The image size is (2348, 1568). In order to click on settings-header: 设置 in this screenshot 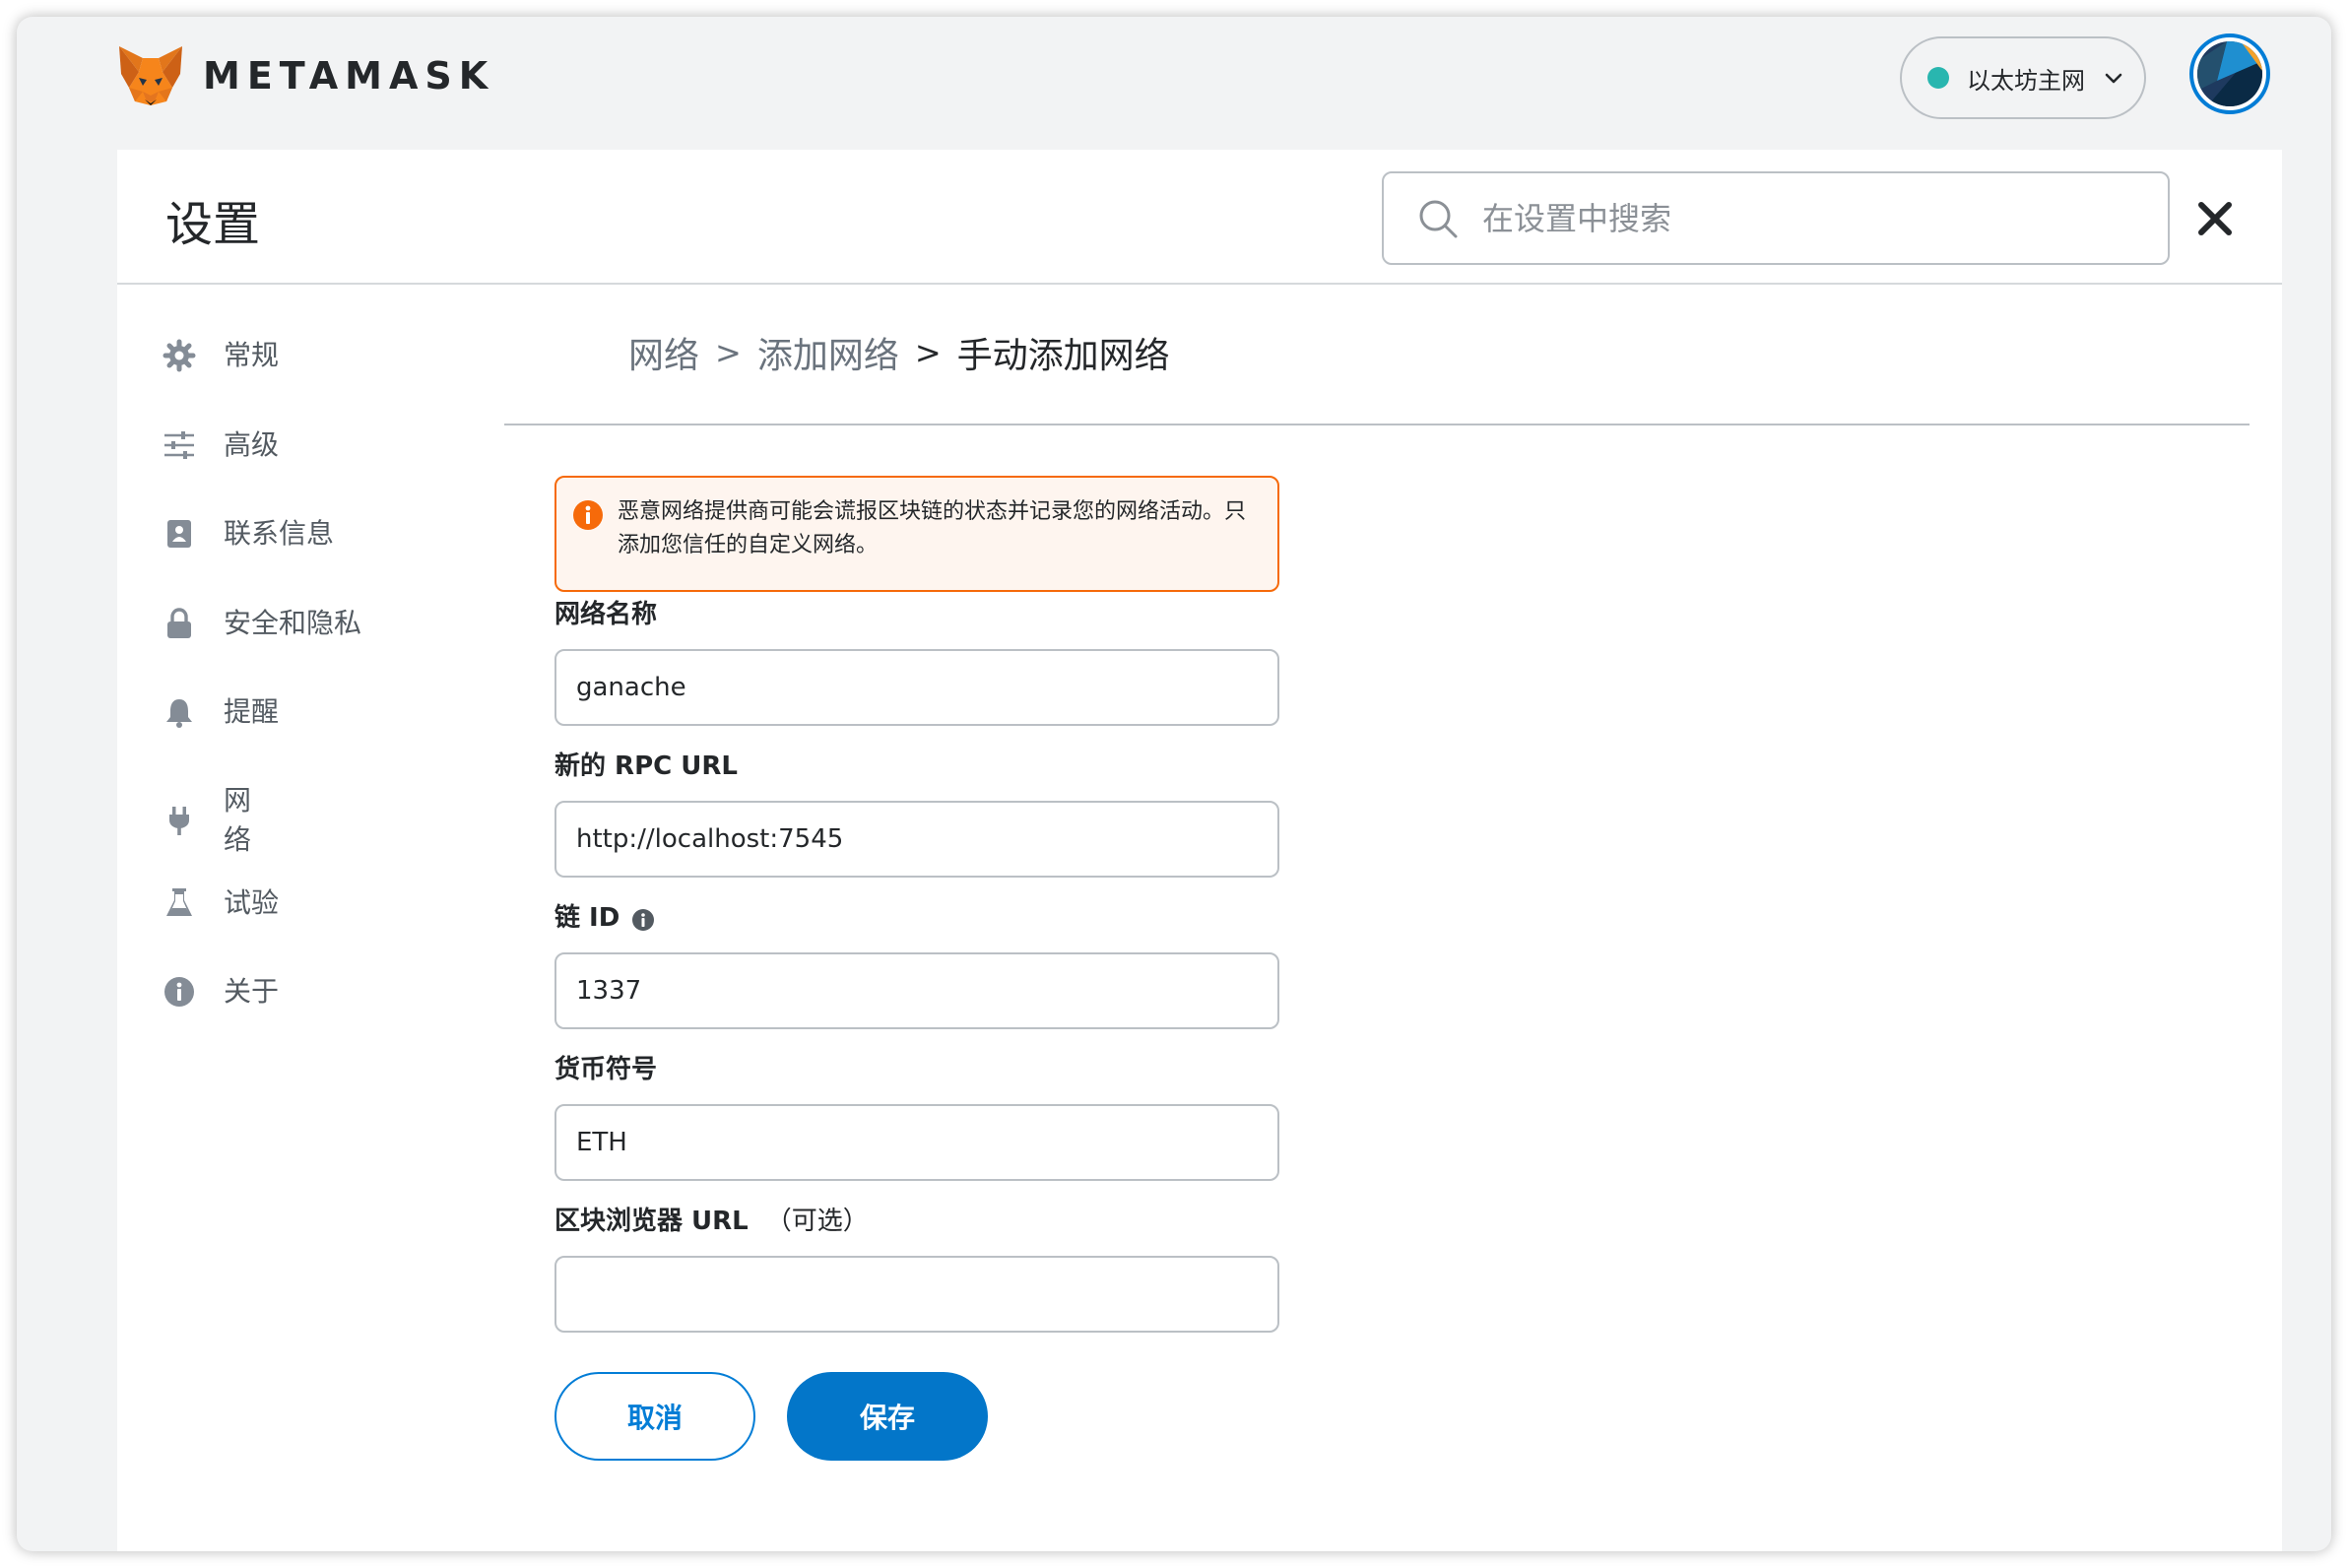, I will do `click(1199, 218)`.